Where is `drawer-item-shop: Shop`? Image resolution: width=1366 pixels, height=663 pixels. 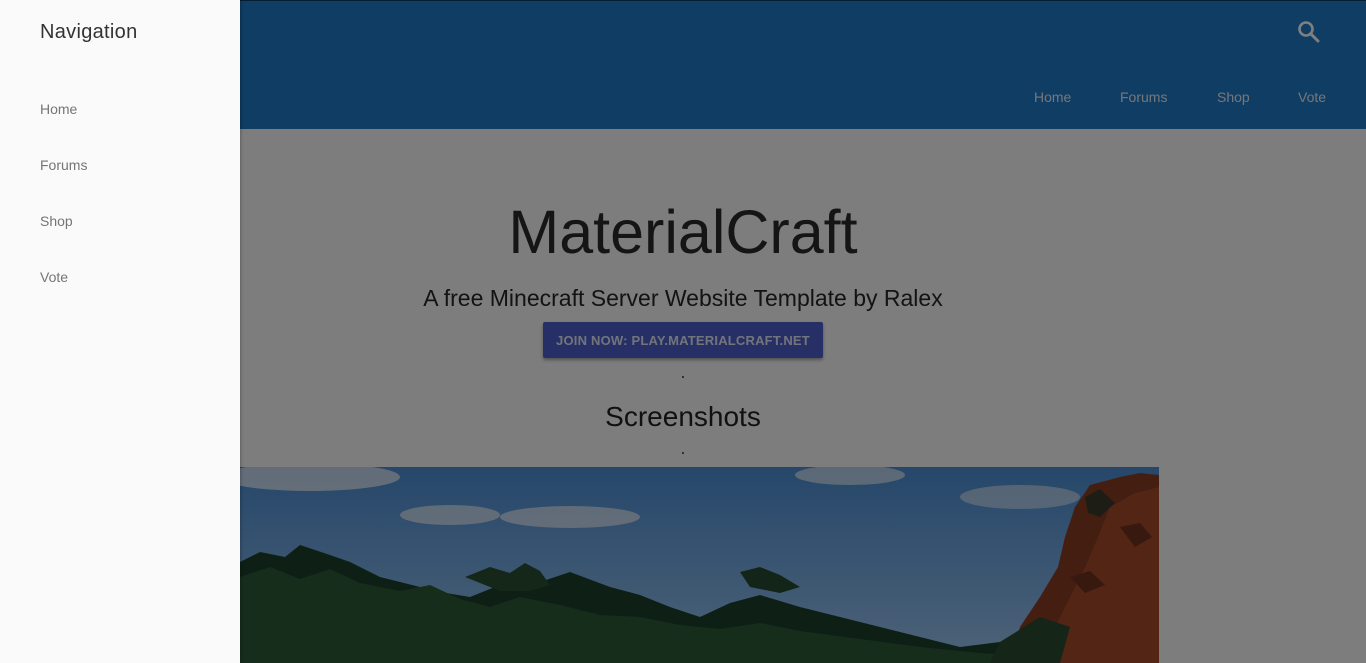
drawer-item-shop: Shop is located at coordinates (56, 221).